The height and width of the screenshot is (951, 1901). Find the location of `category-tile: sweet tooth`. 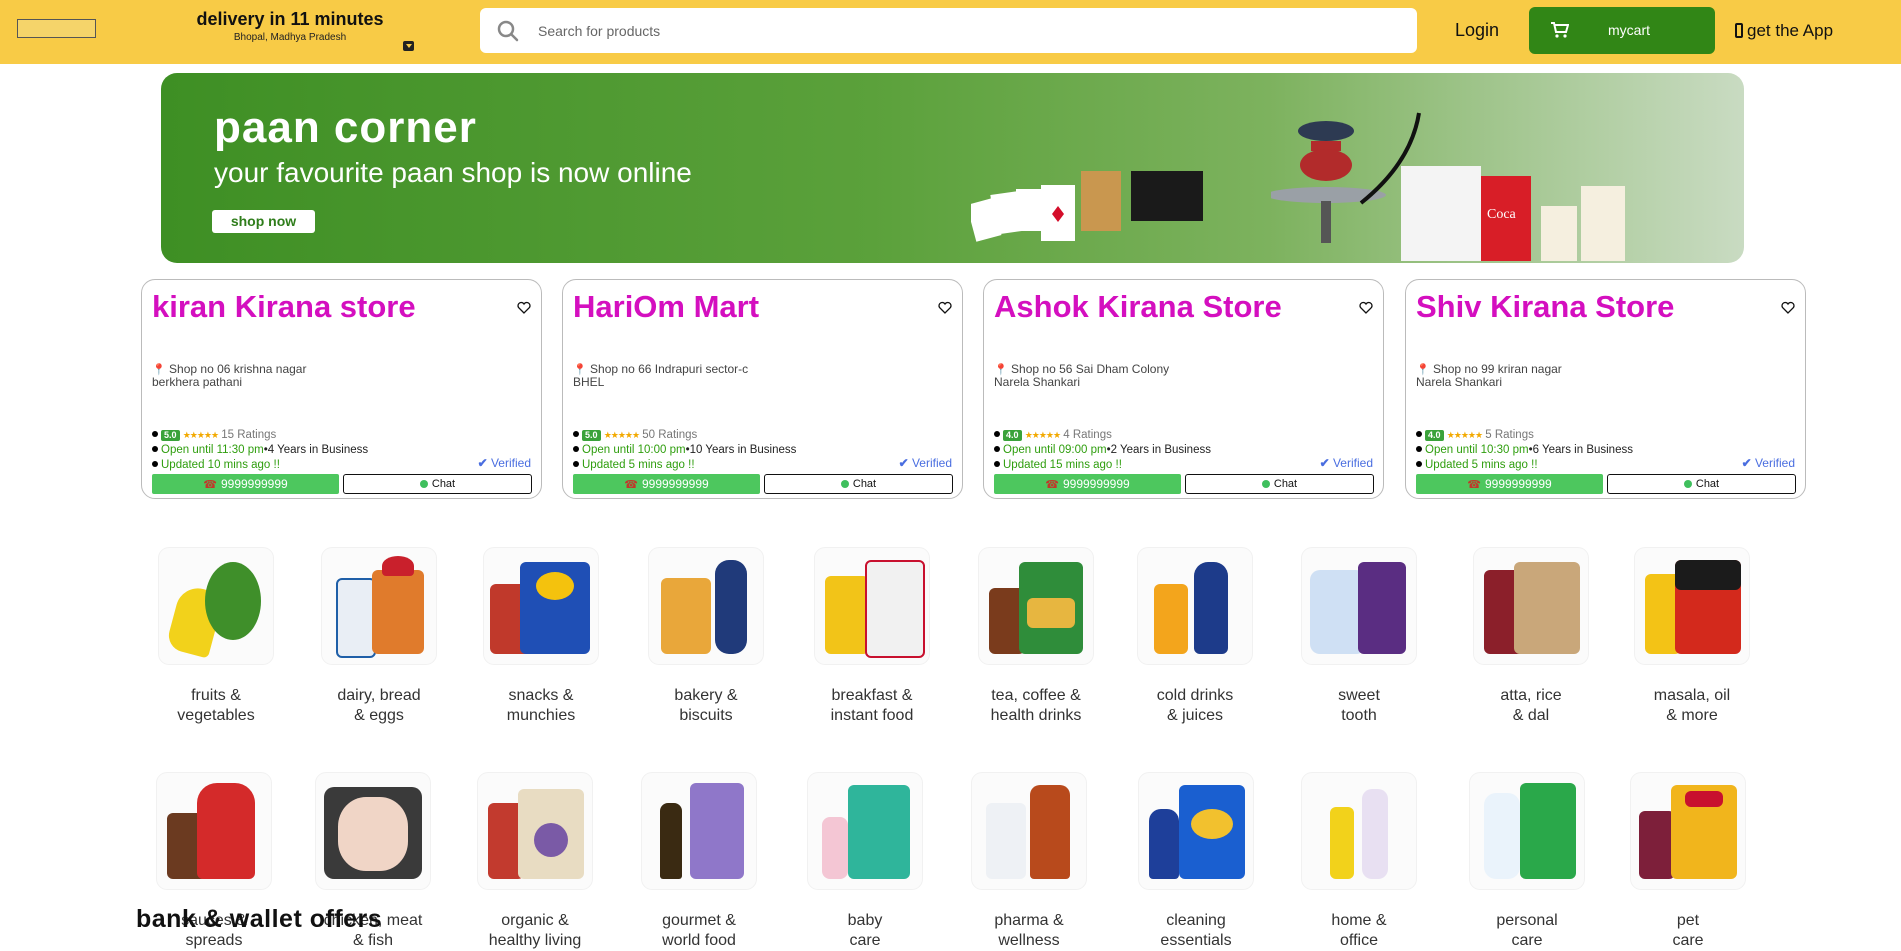

category-tile: sweet tooth is located at coordinates (1359, 637).